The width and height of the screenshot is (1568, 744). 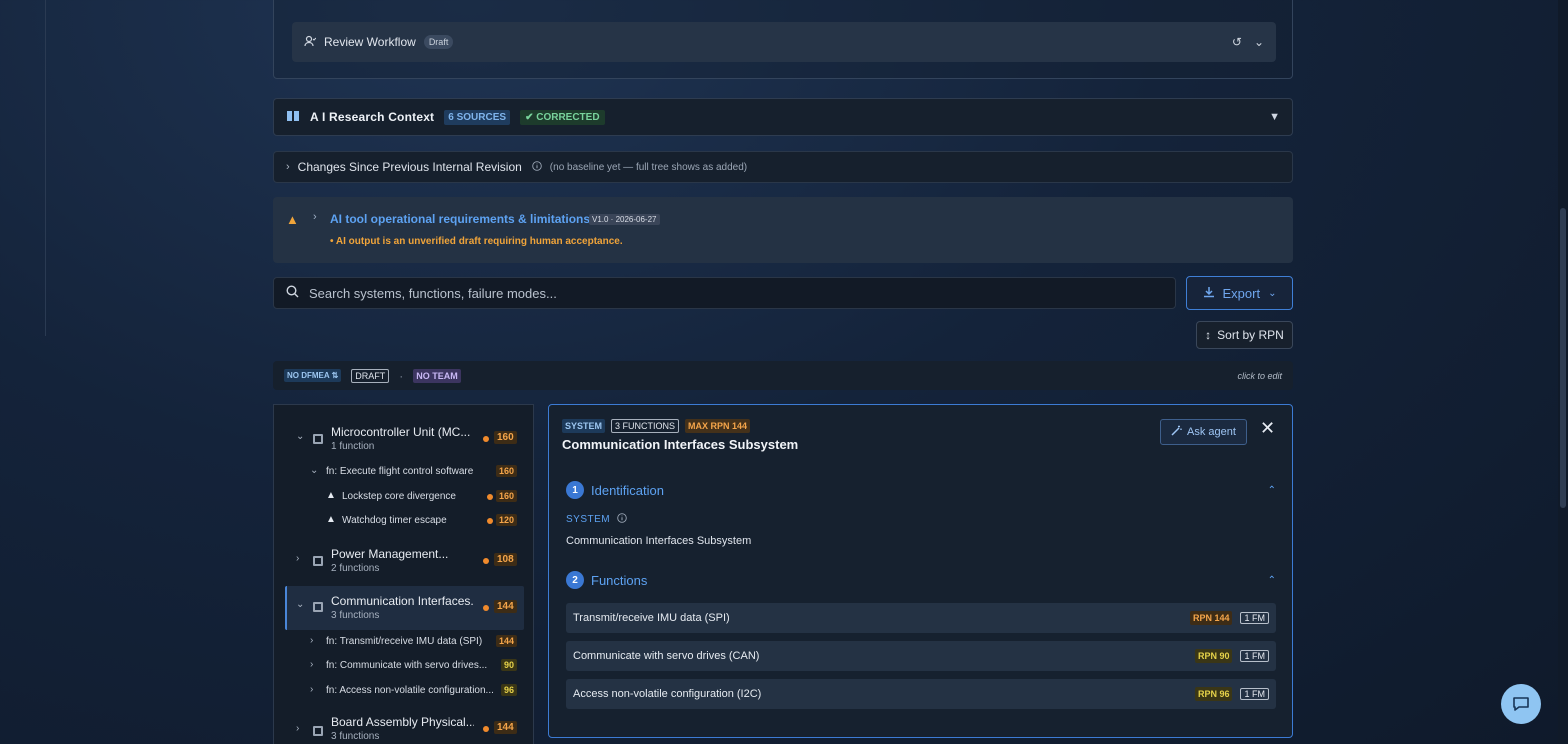 What do you see at coordinates (399, 496) in the screenshot?
I see `failure-mode-label: Lockstep core divergence` at bounding box center [399, 496].